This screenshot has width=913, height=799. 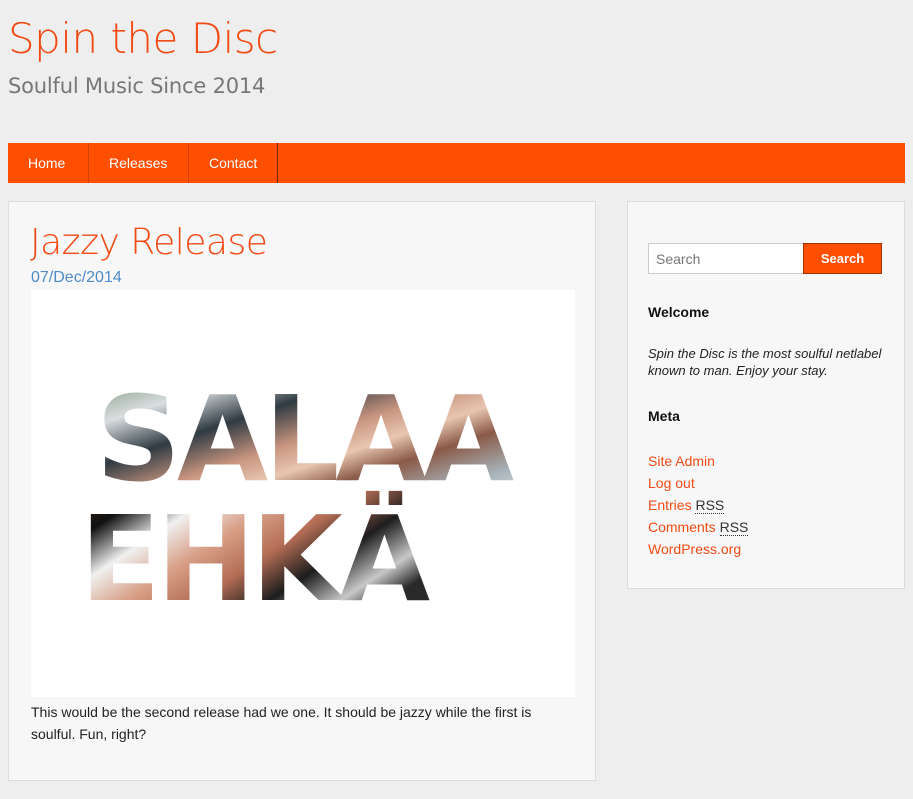 What do you see at coordinates (682, 527) in the screenshot?
I see `comments-label: Comments` at bounding box center [682, 527].